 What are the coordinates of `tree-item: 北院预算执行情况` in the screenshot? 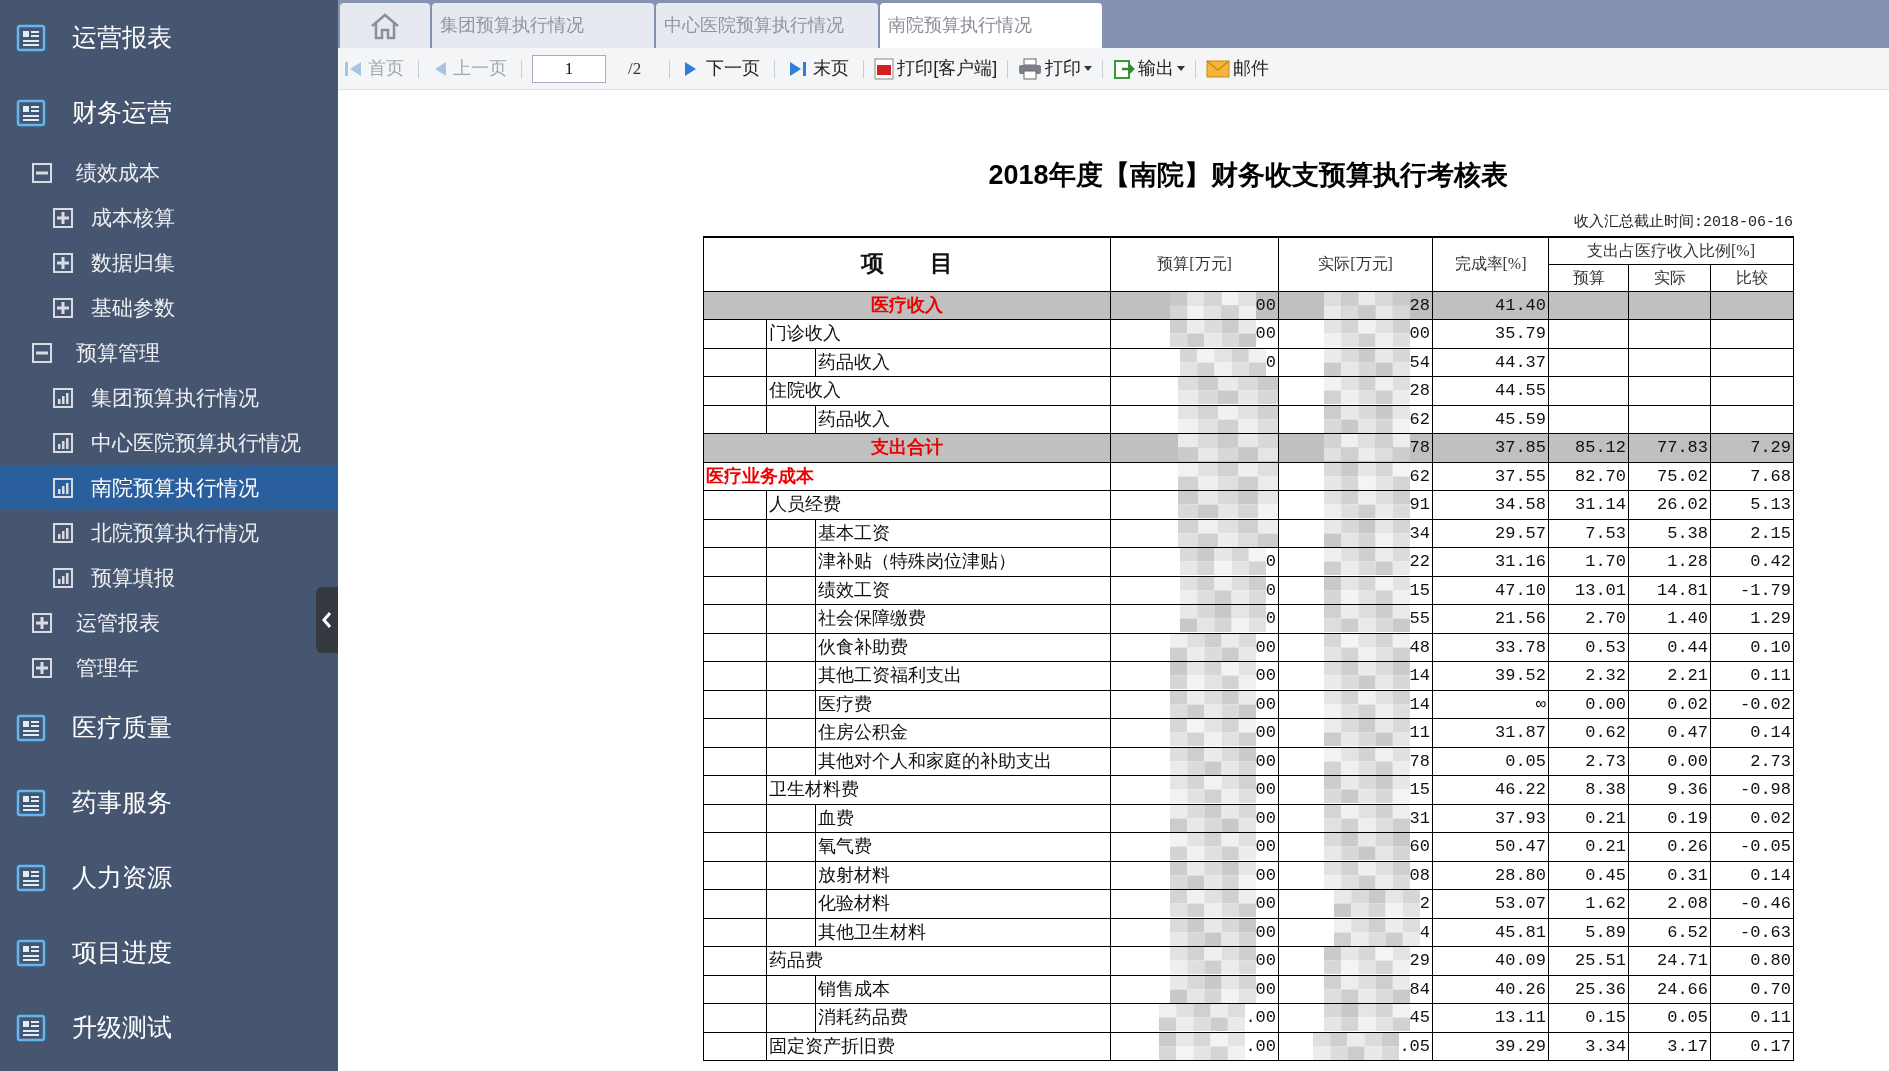 It's located at (169, 532).